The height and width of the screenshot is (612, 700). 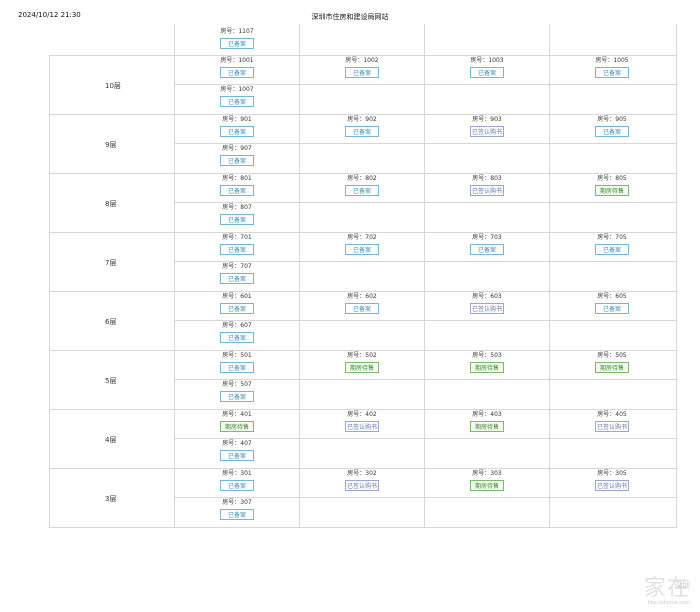 I want to click on room-number: 房号：301, so click(x=237, y=474).